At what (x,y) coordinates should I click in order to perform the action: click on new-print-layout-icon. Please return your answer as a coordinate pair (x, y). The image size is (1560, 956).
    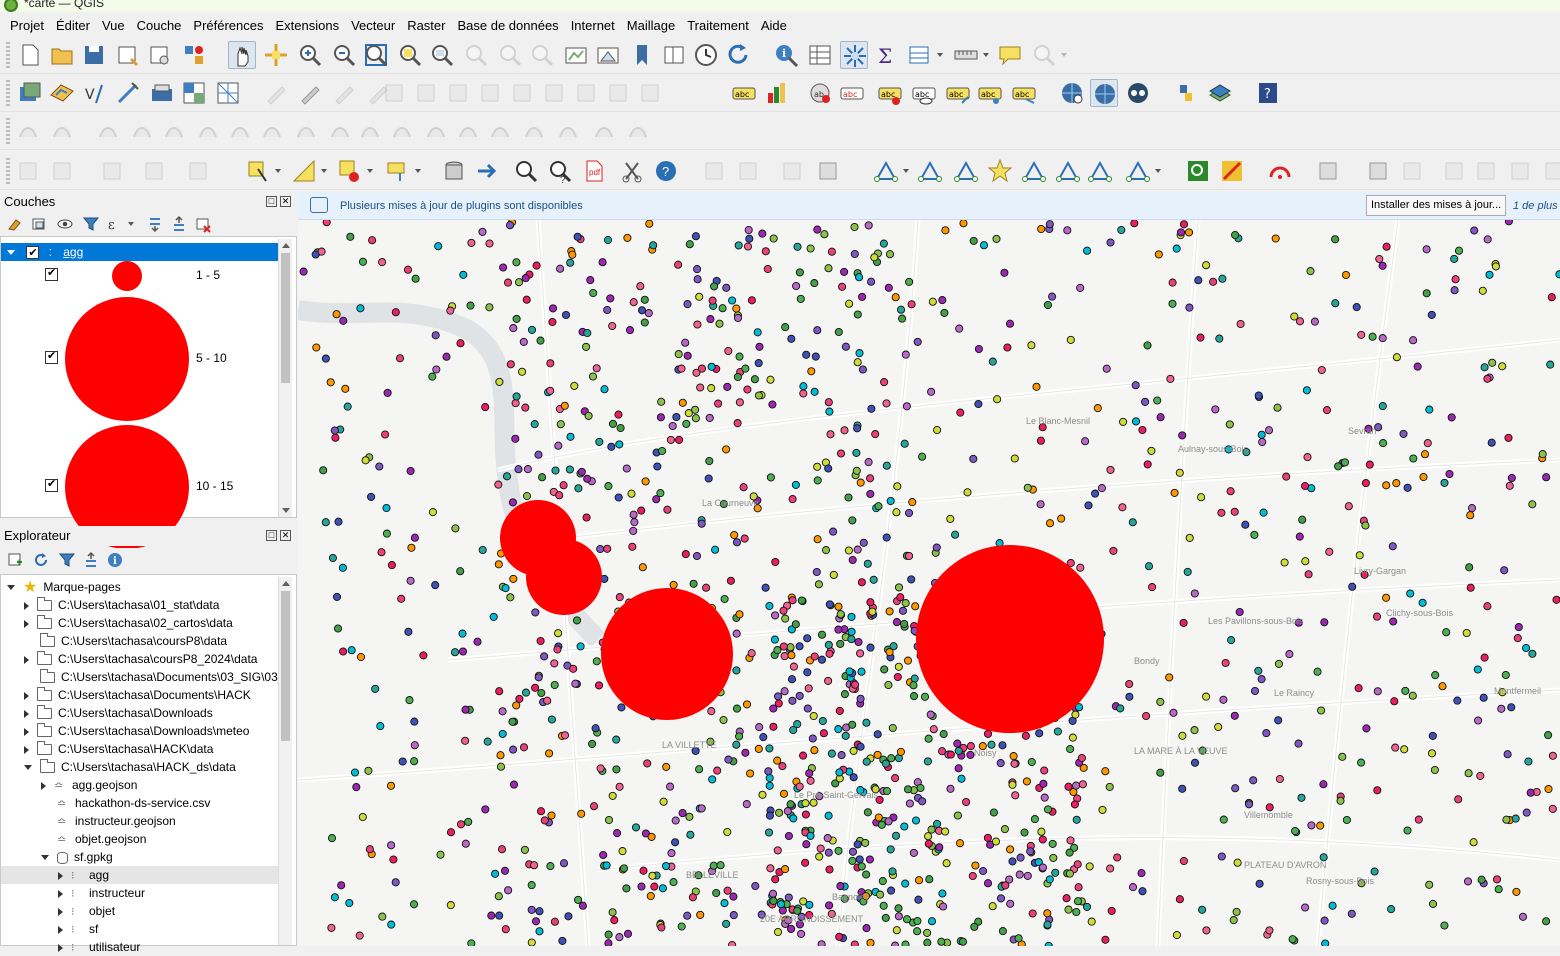
    Looking at the image, I should click on (128, 55).